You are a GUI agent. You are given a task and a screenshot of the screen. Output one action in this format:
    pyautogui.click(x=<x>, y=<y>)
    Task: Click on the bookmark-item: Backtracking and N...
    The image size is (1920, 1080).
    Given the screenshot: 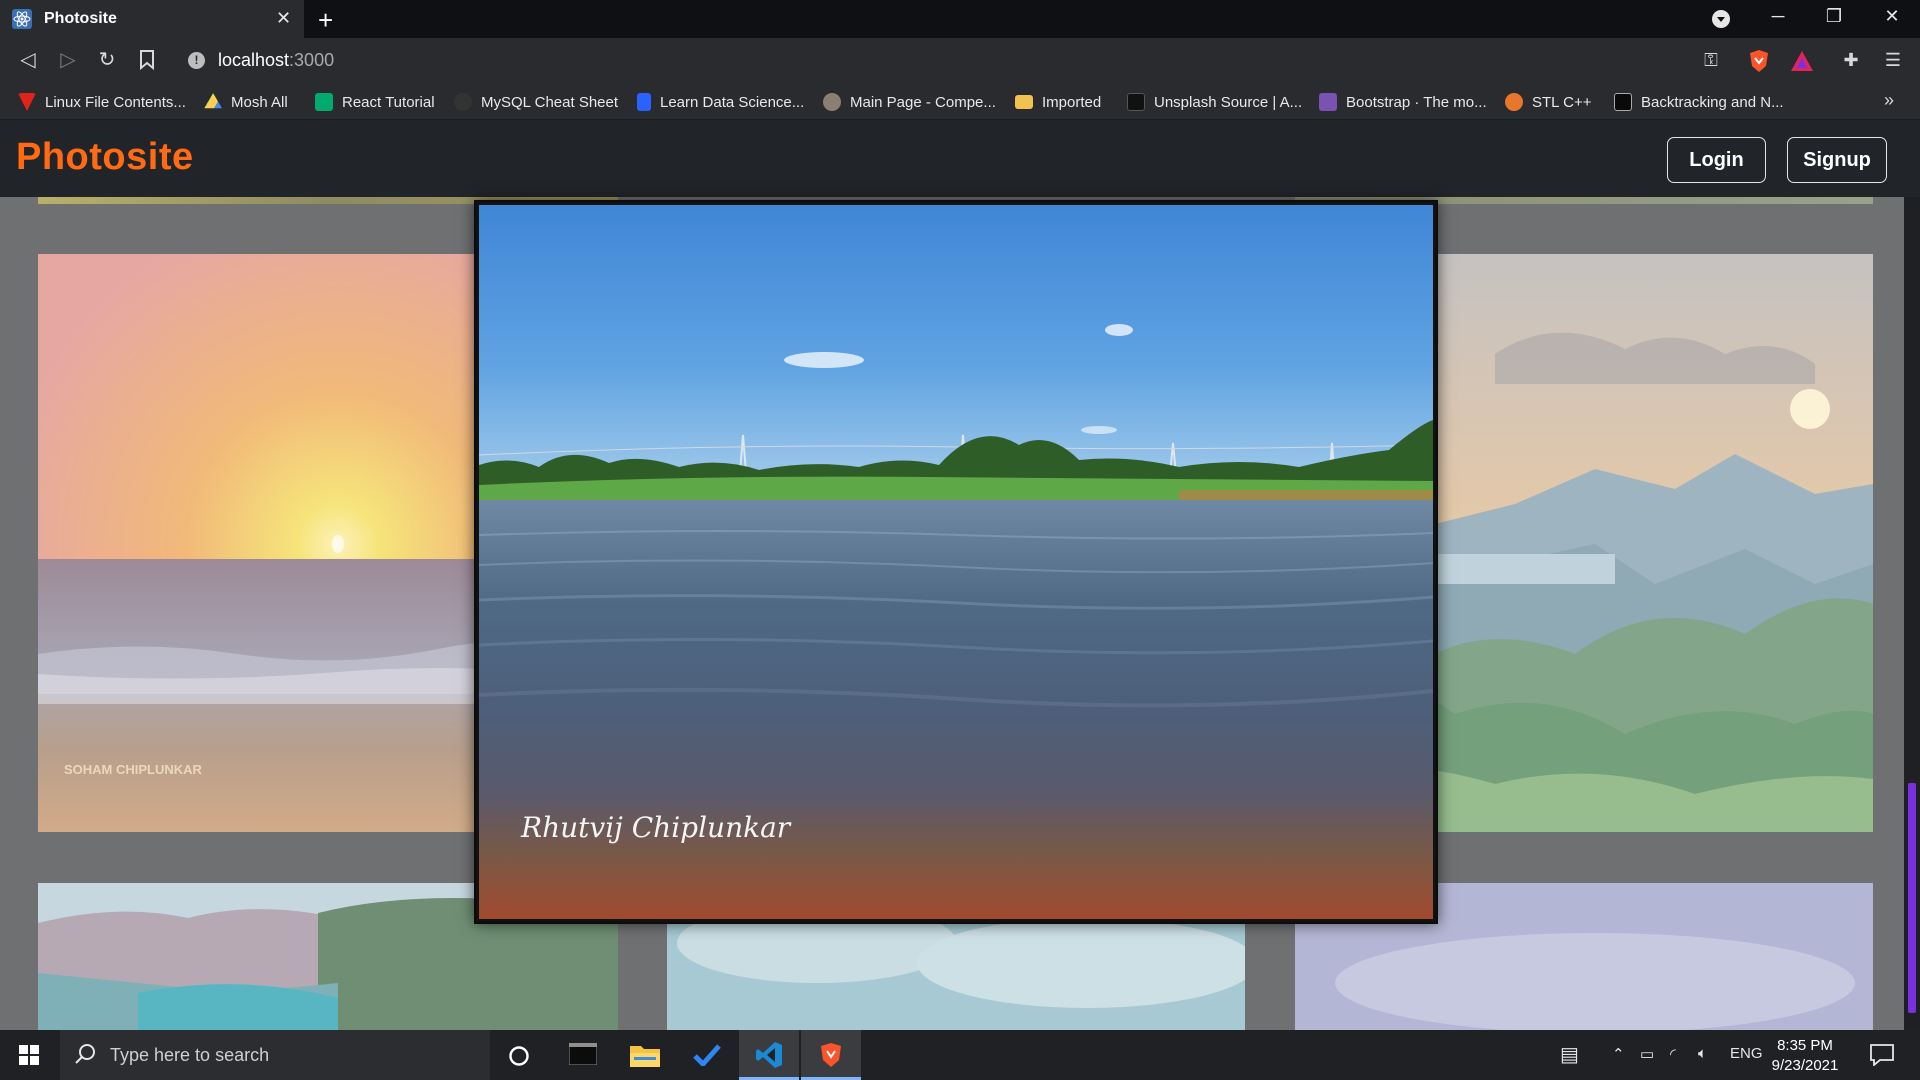 What is the action you would take?
    pyautogui.click(x=1699, y=102)
    